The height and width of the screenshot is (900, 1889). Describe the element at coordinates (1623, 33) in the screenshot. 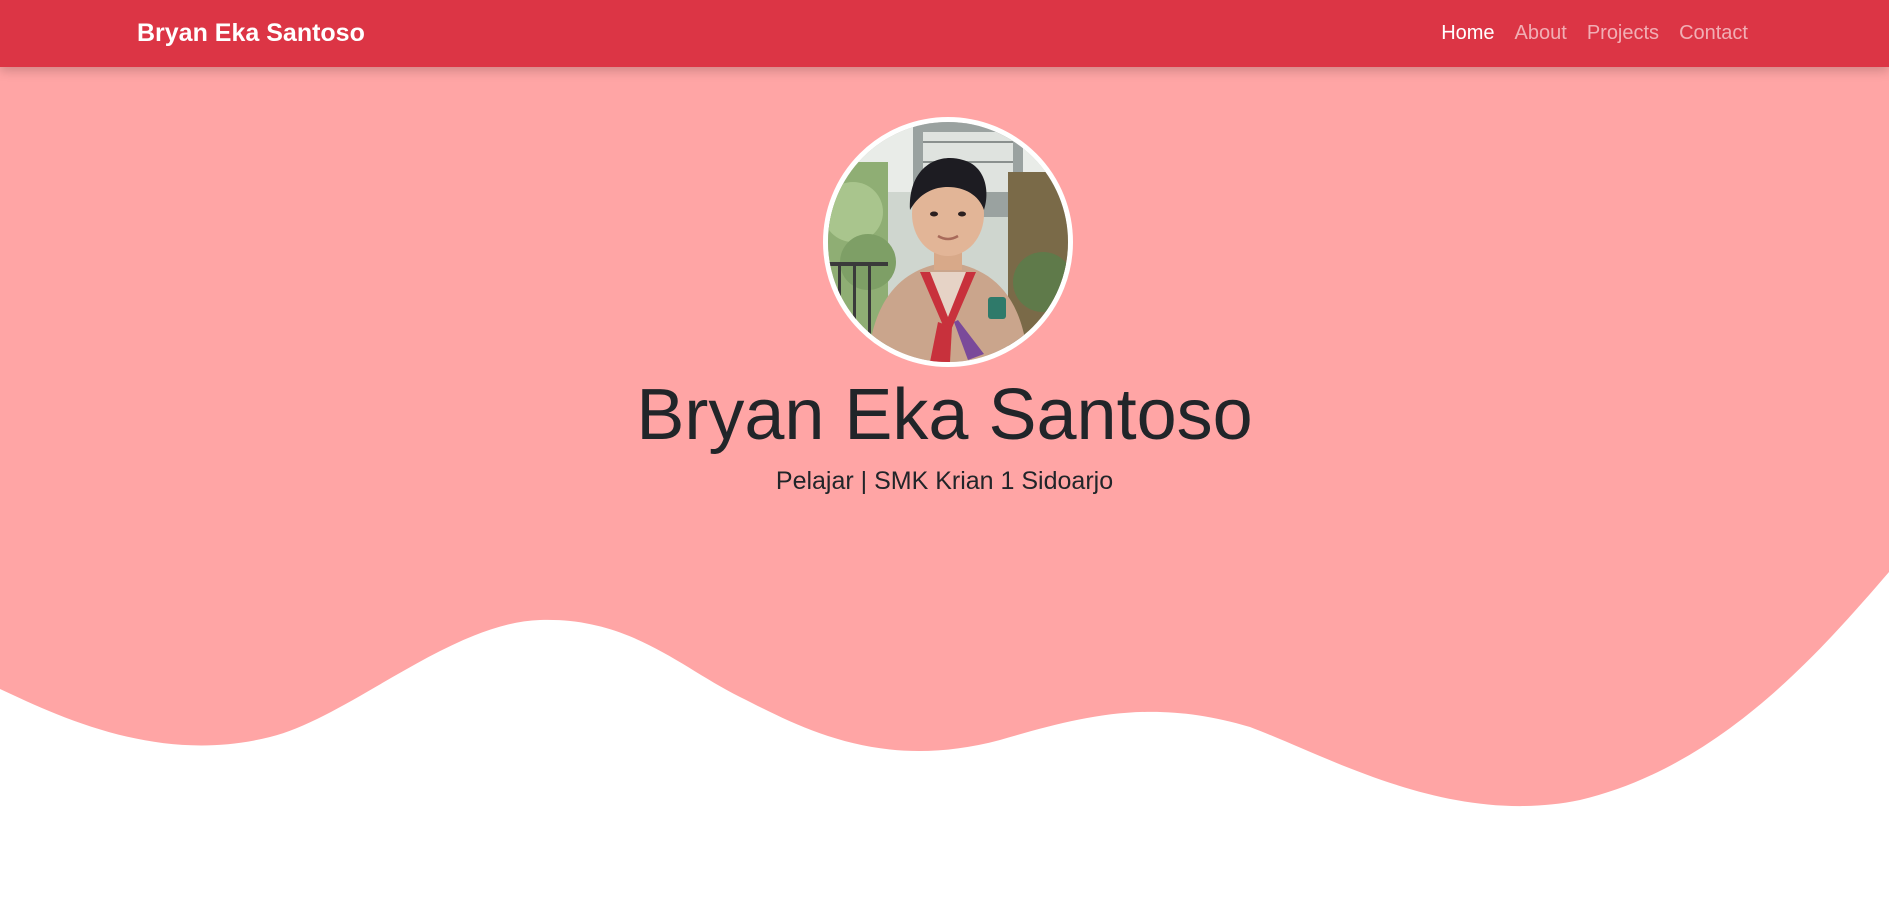

I see `nav-link-projects: Projects` at that location.